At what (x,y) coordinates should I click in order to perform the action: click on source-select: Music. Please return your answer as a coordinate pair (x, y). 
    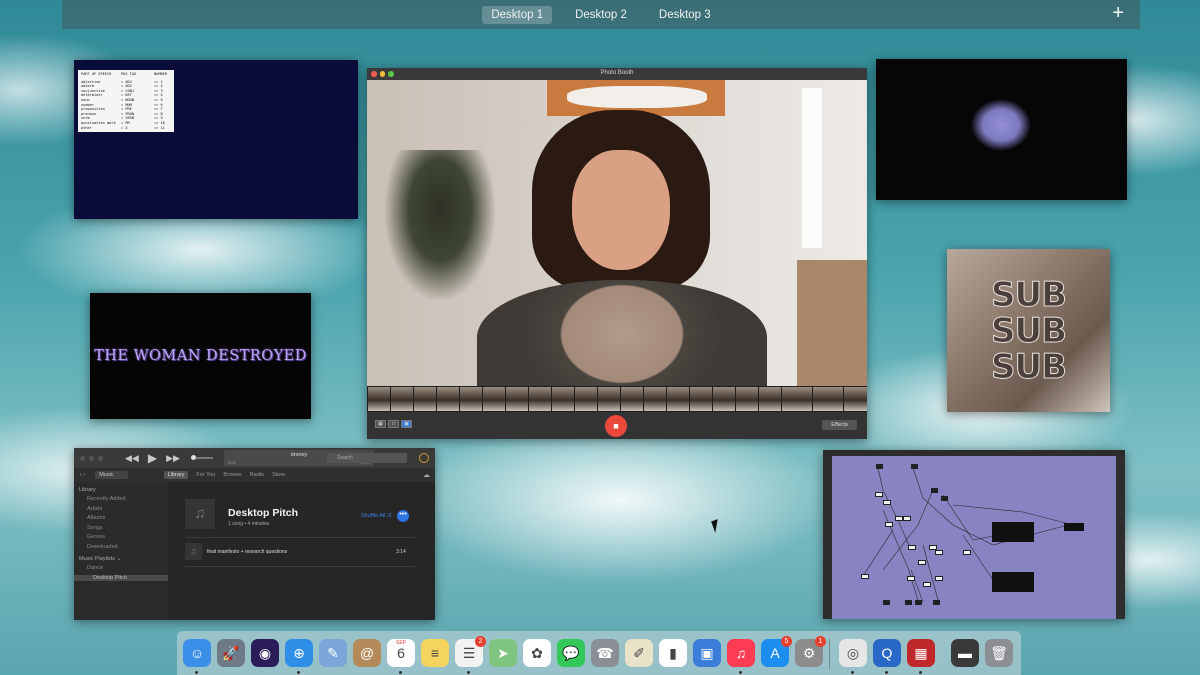
    Looking at the image, I should click on (111, 475).